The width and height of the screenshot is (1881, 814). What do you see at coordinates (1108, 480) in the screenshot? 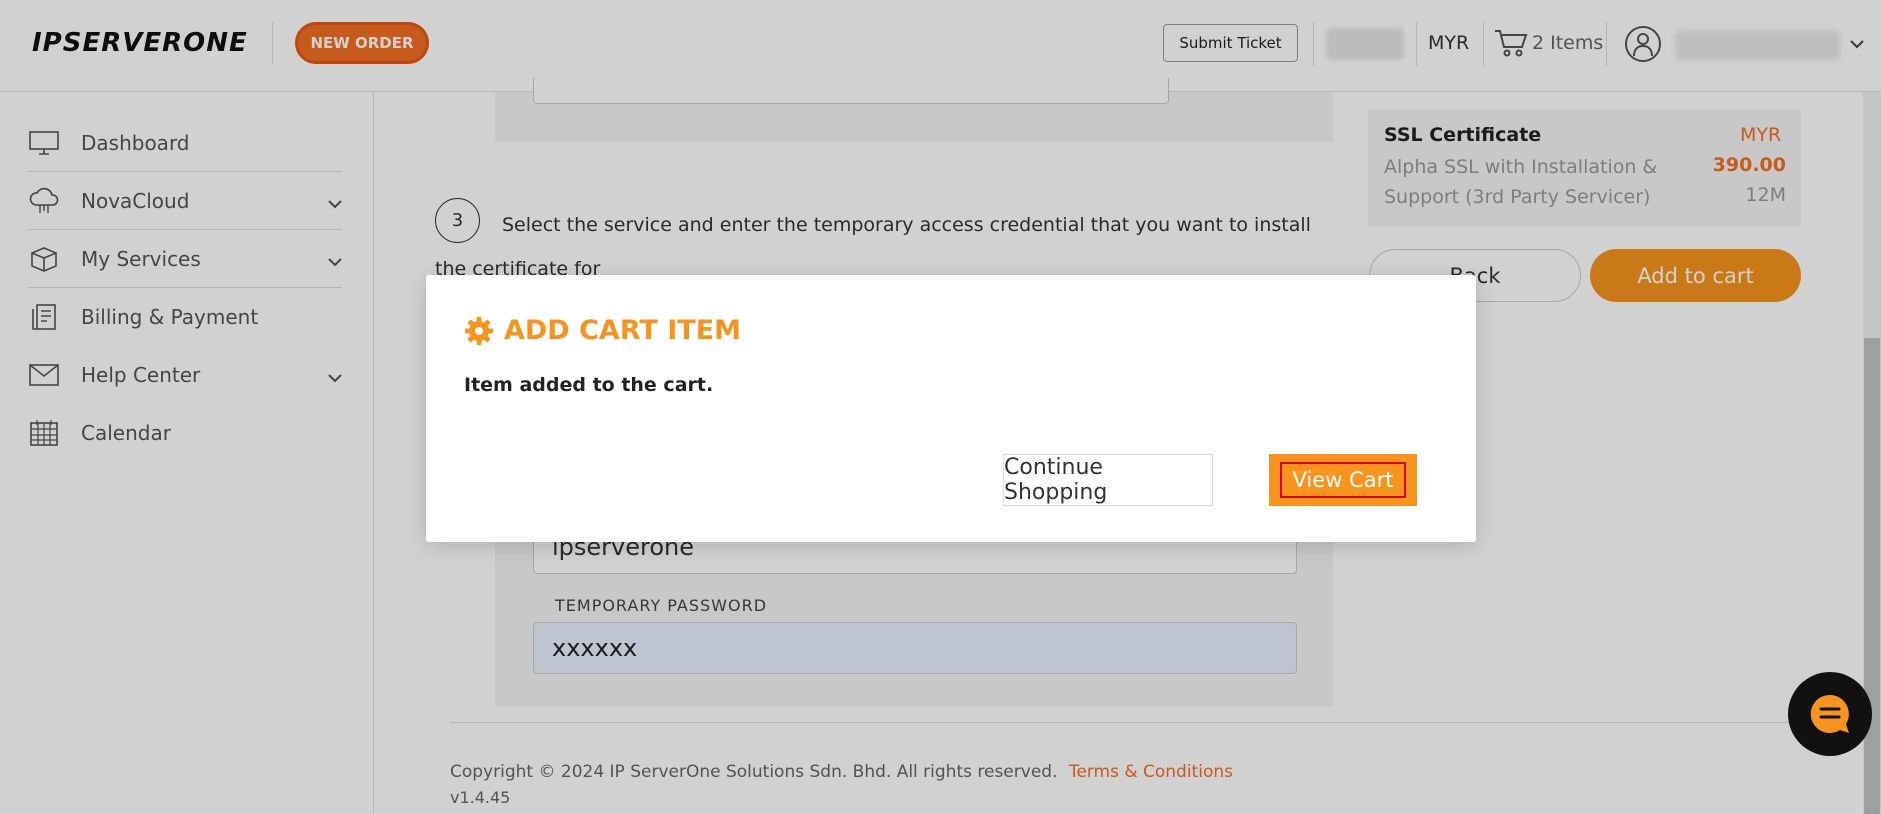
I see `continue-shopping-button: Continue Shopping` at bounding box center [1108, 480].